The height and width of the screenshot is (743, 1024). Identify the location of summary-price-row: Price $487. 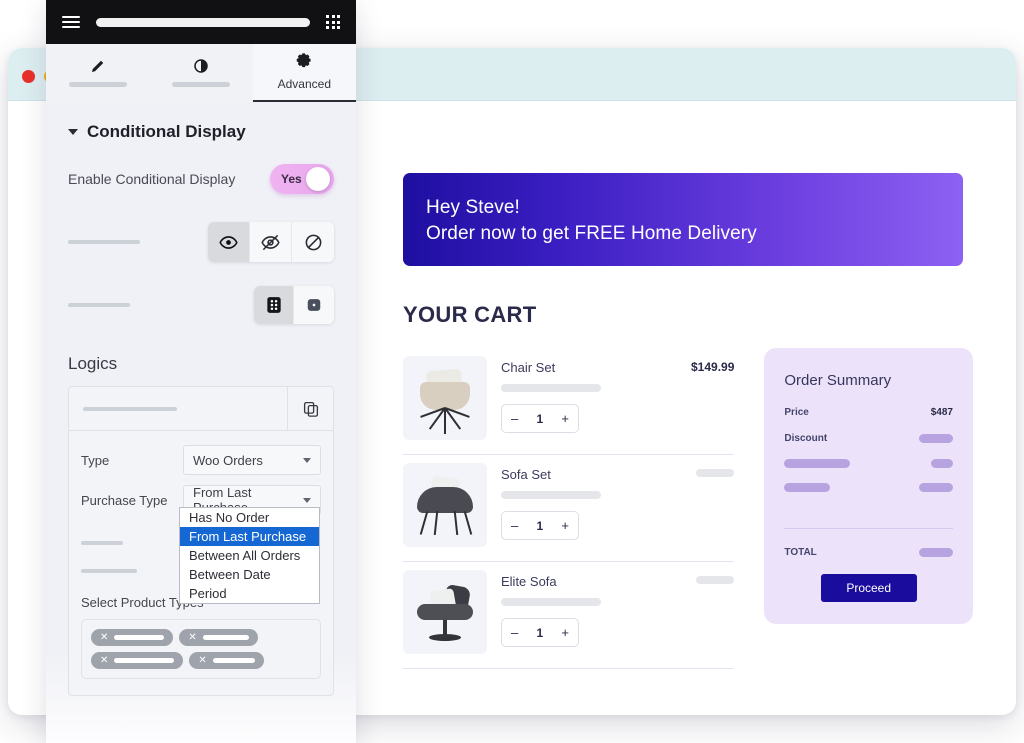
(868, 412).